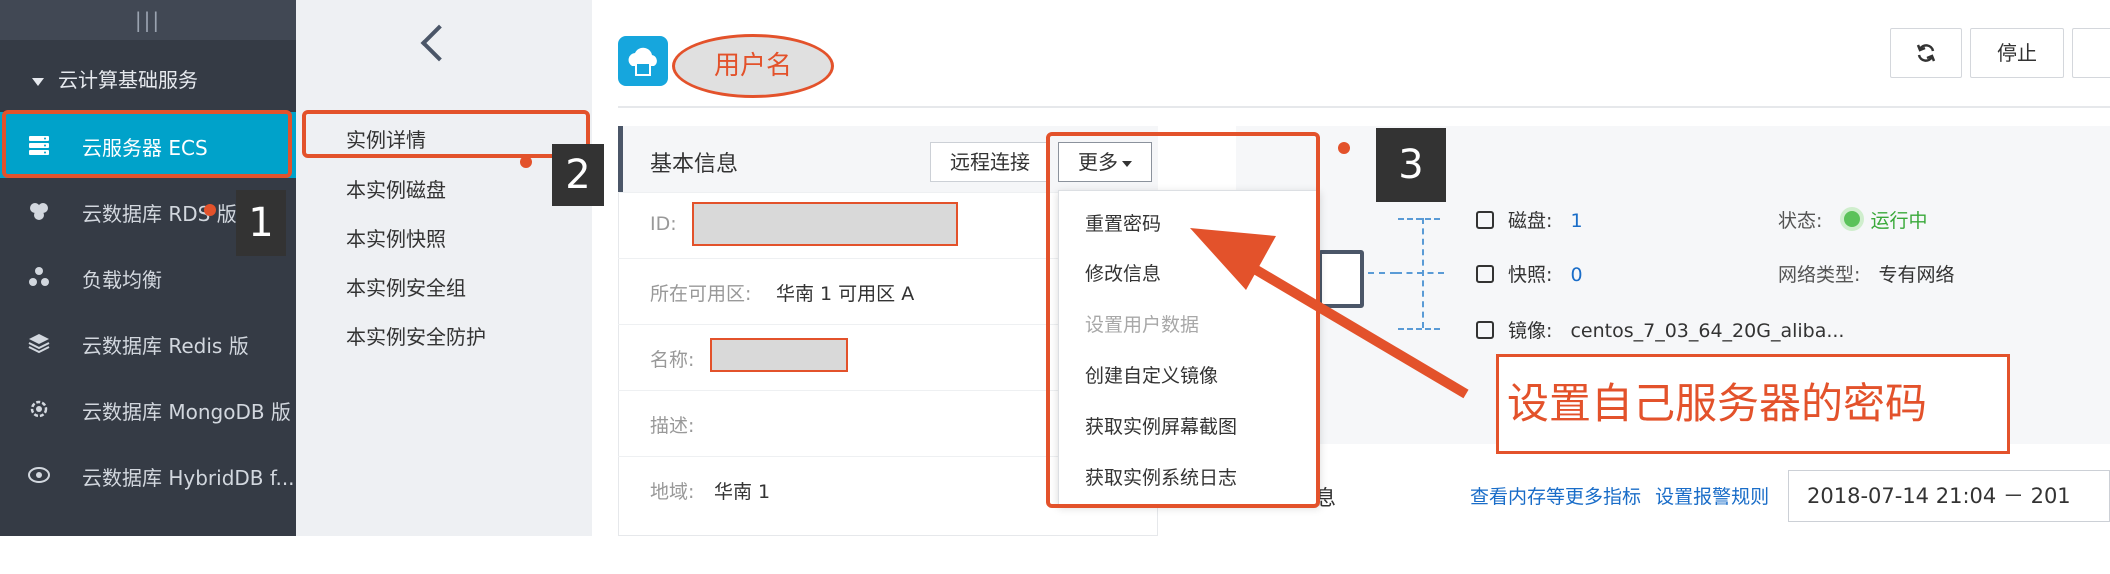  Describe the element at coordinates (1329, 313) in the screenshot. I see `annotation-arrow` at that location.